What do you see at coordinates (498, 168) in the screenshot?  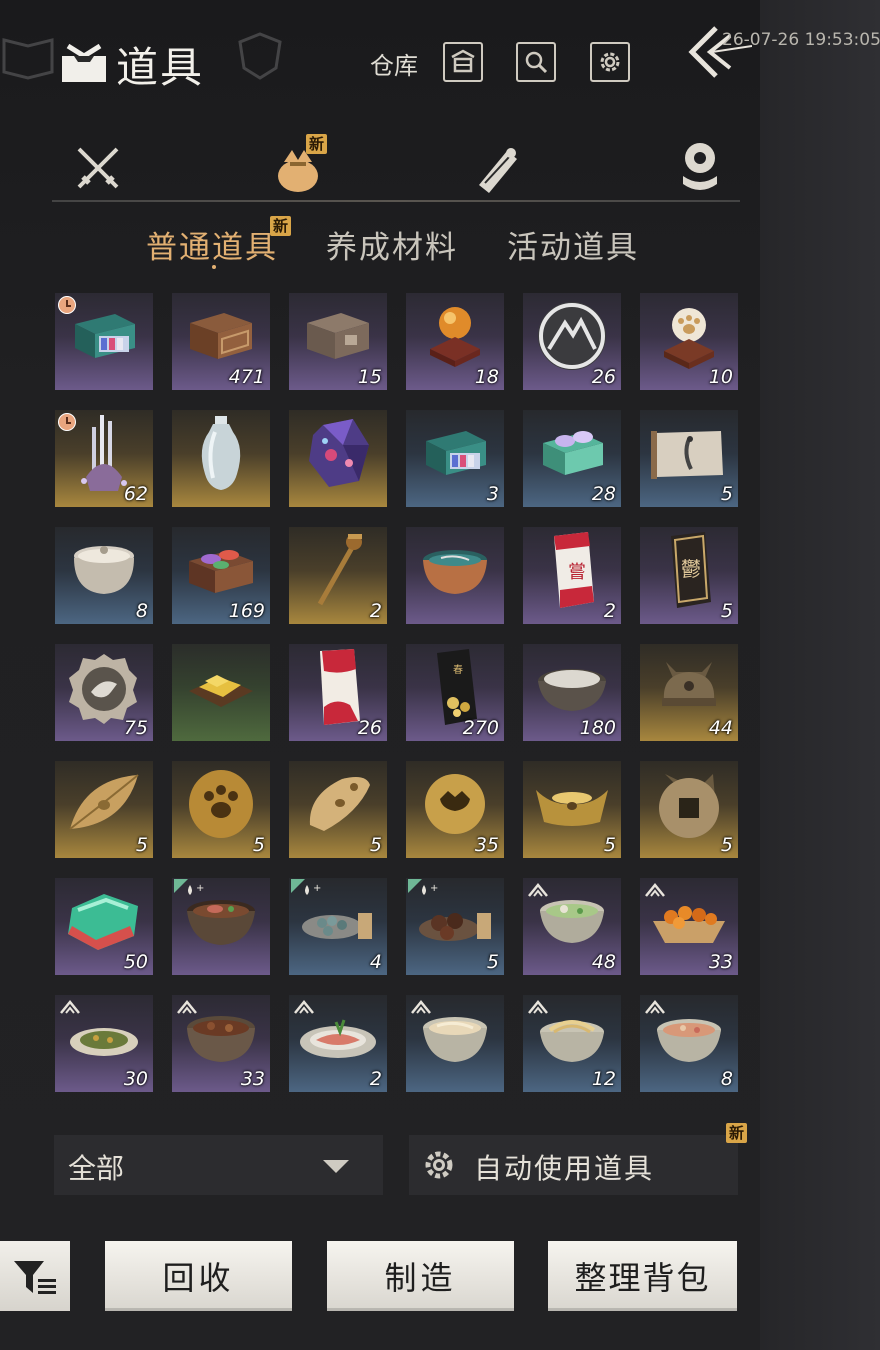 I see `category-scrolls` at bounding box center [498, 168].